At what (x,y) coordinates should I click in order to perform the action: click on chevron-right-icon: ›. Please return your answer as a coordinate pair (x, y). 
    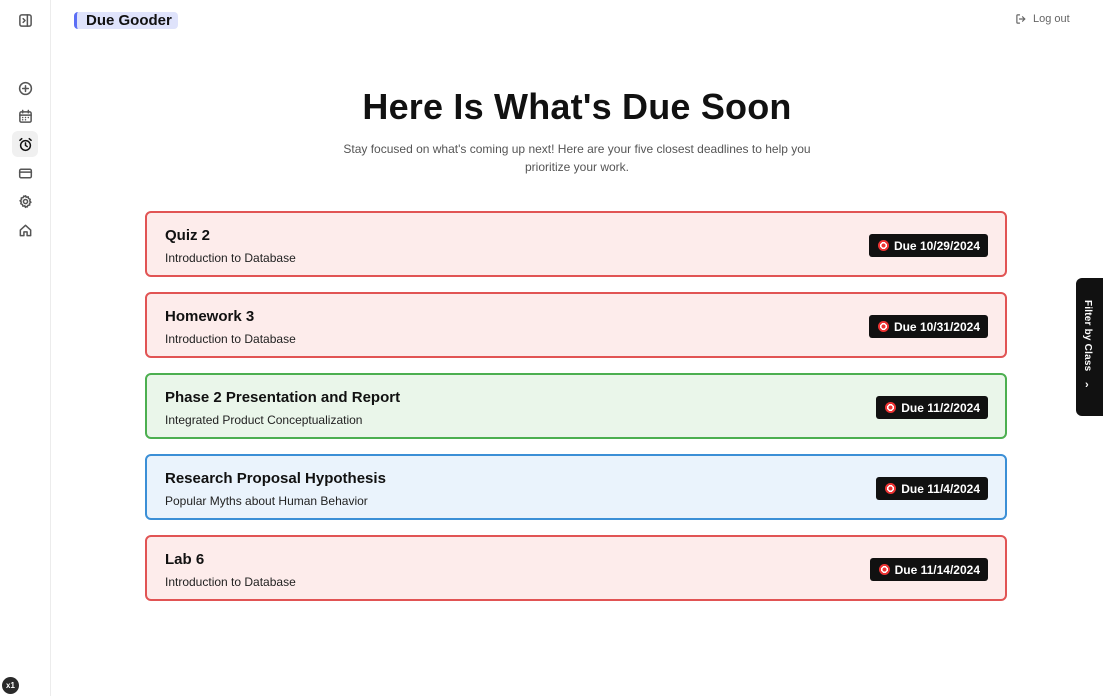
    Looking at the image, I should click on (1087, 385).